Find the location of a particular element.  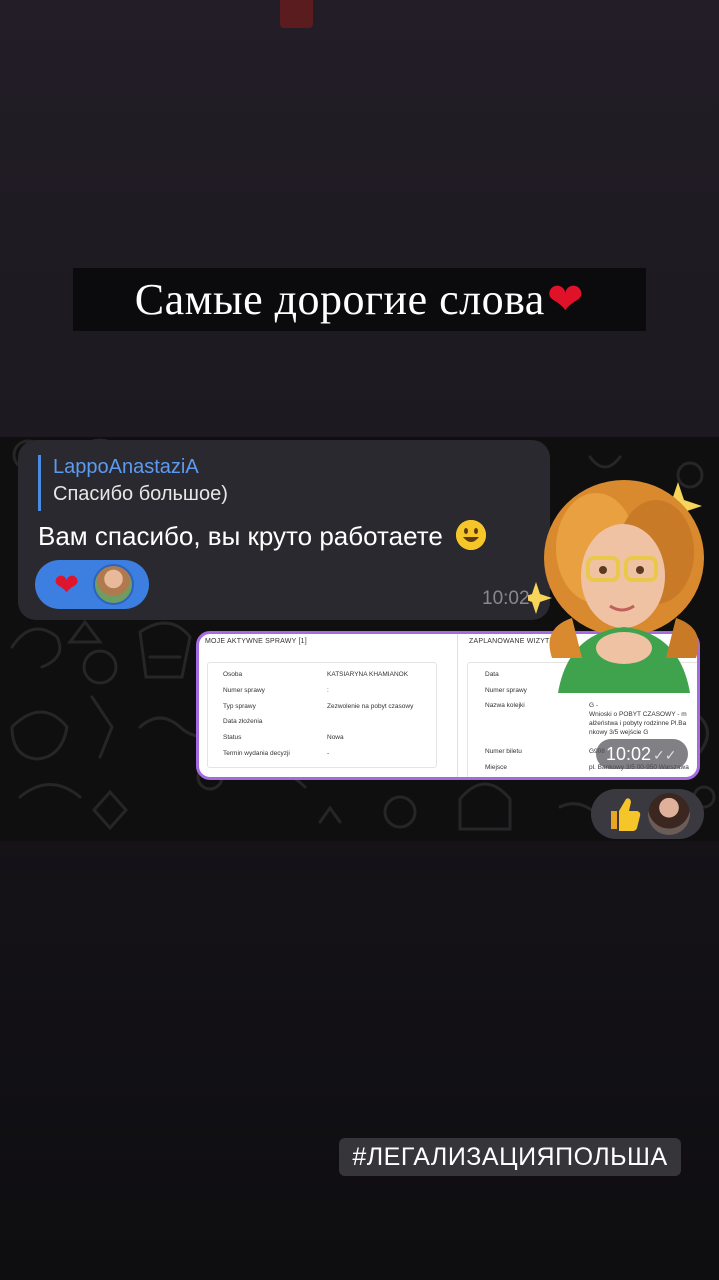

doc-label: Miejsce is located at coordinates (496, 767).